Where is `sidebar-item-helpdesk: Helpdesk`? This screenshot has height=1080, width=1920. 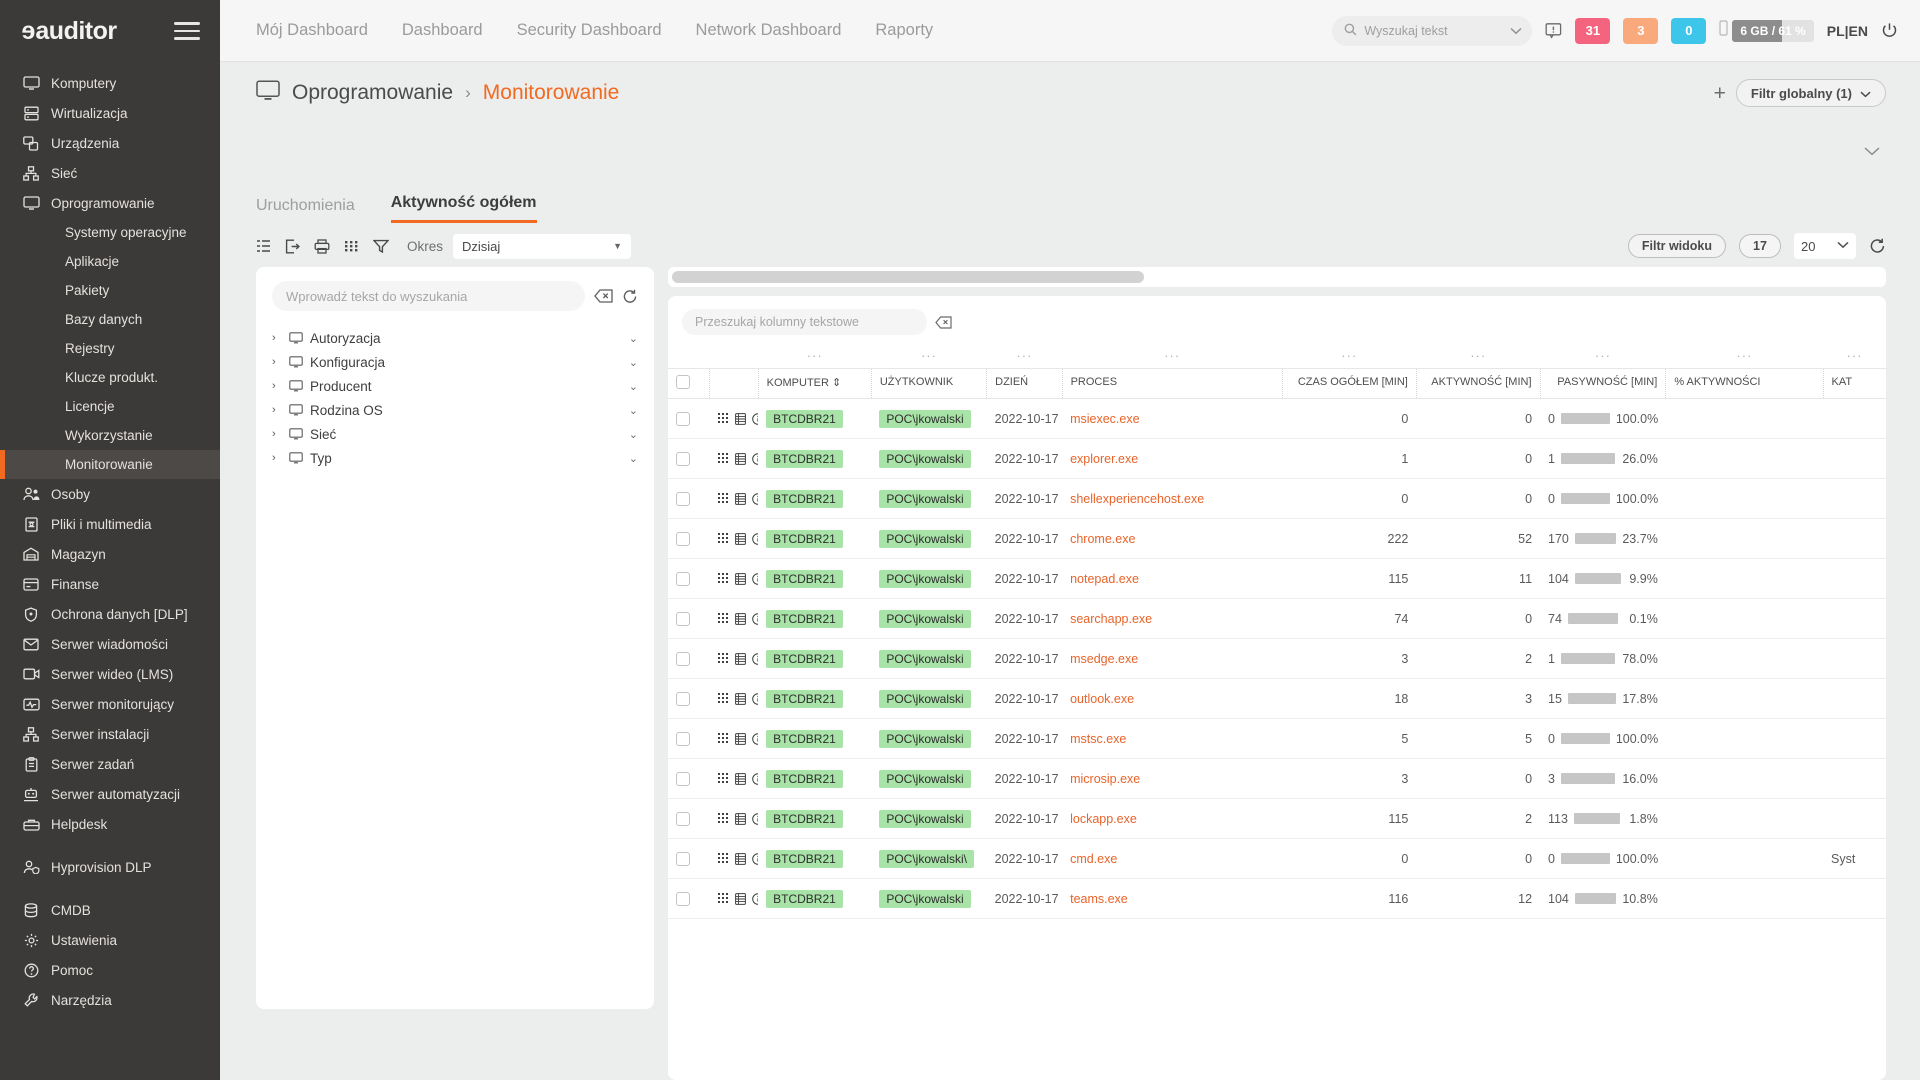 sidebar-item-helpdesk: Helpdesk is located at coordinates (110, 824).